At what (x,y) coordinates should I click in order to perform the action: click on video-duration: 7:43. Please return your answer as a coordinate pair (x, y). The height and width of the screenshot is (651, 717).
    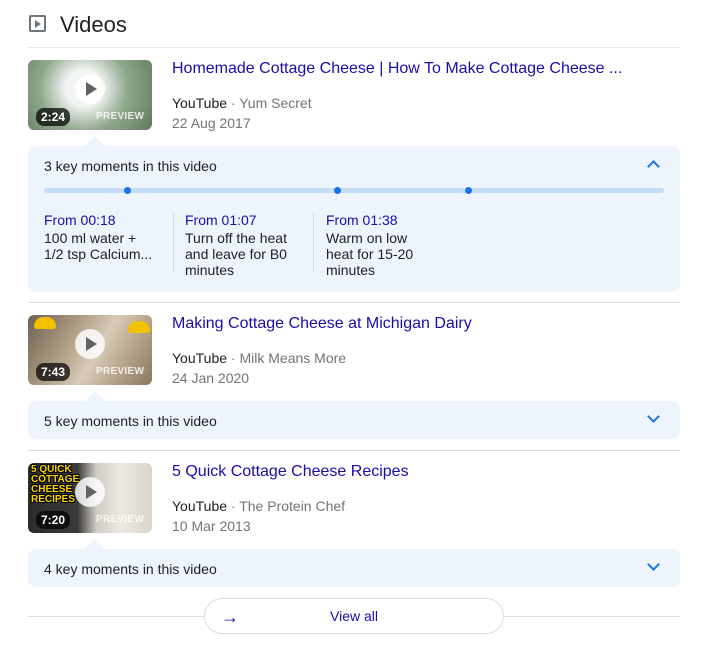
    Looking at the image, I should click on (53, 372).